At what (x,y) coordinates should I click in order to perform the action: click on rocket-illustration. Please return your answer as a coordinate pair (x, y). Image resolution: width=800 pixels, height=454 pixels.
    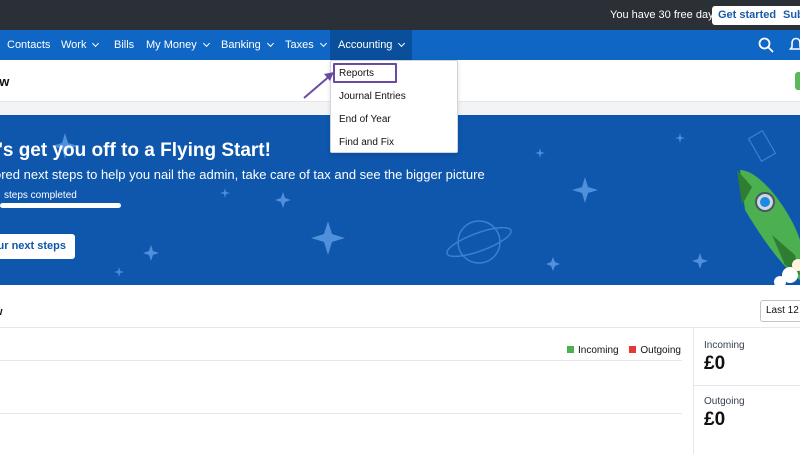
    Looking at the image, I should click on (768, 227).